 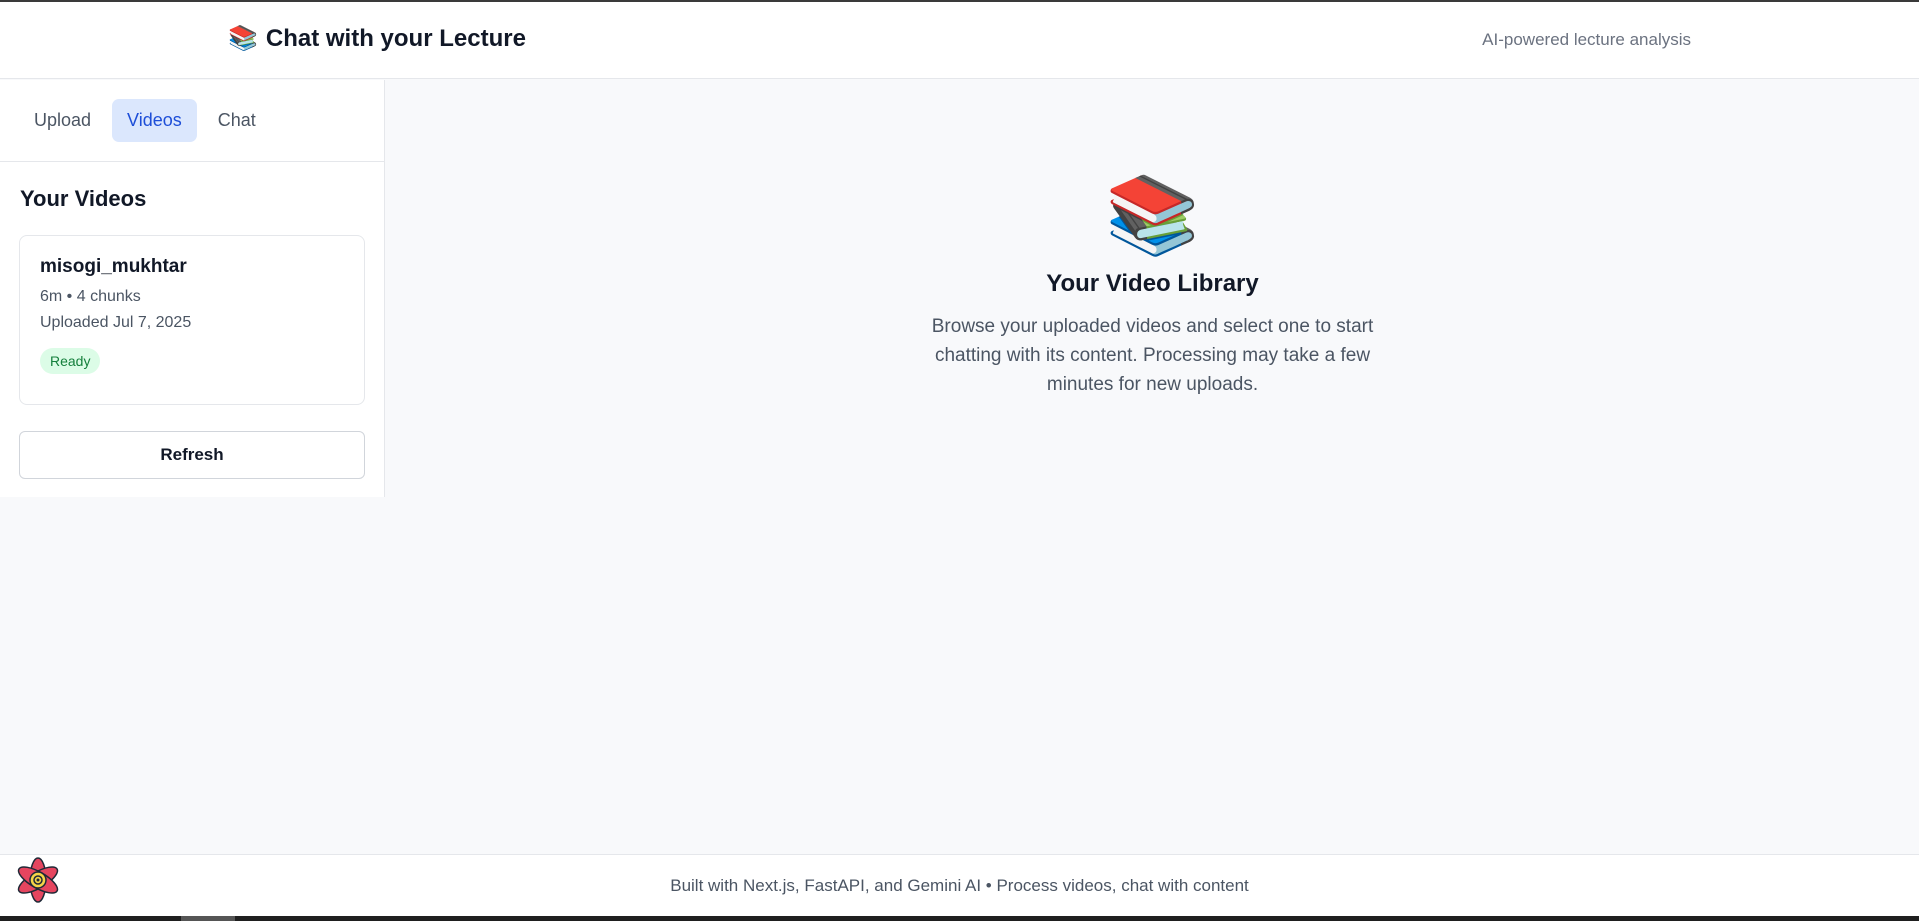 What do you see at coordinates (208, 918) in the screenshot?
I see `taskbar-item` at bounding box center [208, 918].